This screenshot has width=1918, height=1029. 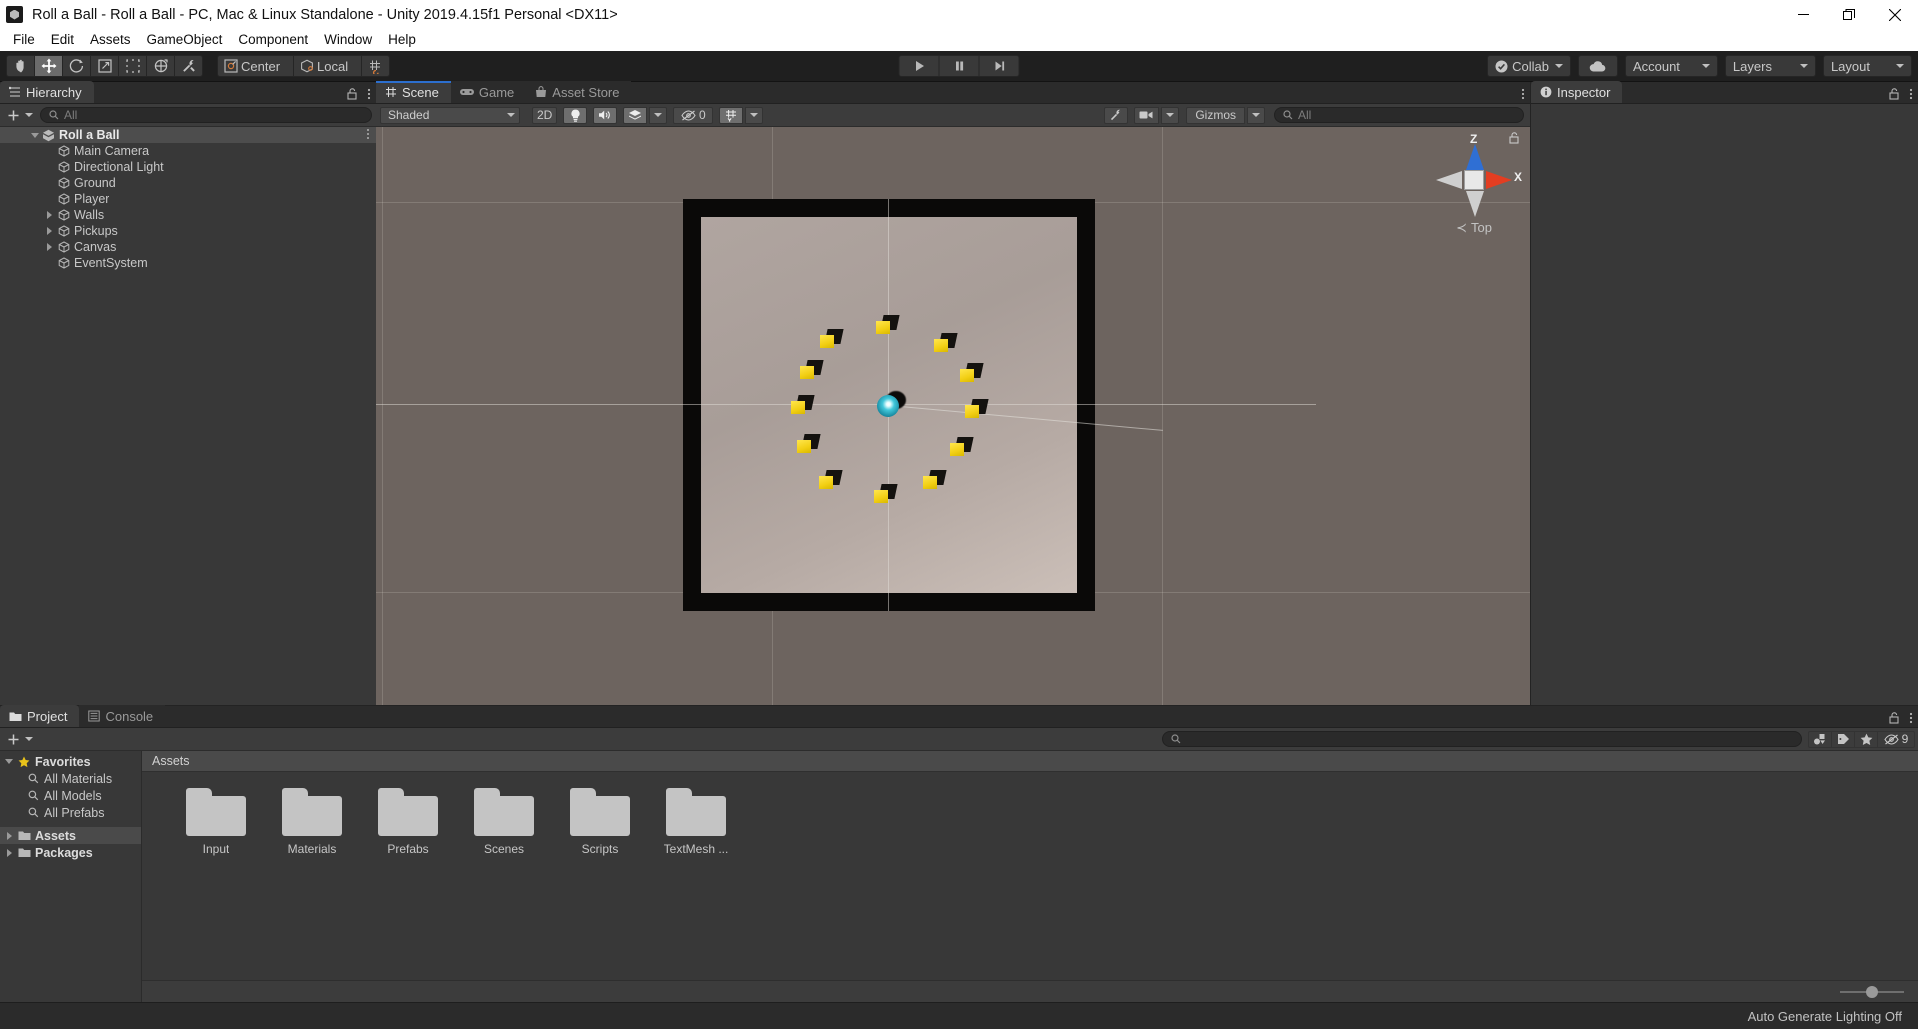 I want to click on draw-mode-dropdown: Shaded, so click(x=450, y=115).